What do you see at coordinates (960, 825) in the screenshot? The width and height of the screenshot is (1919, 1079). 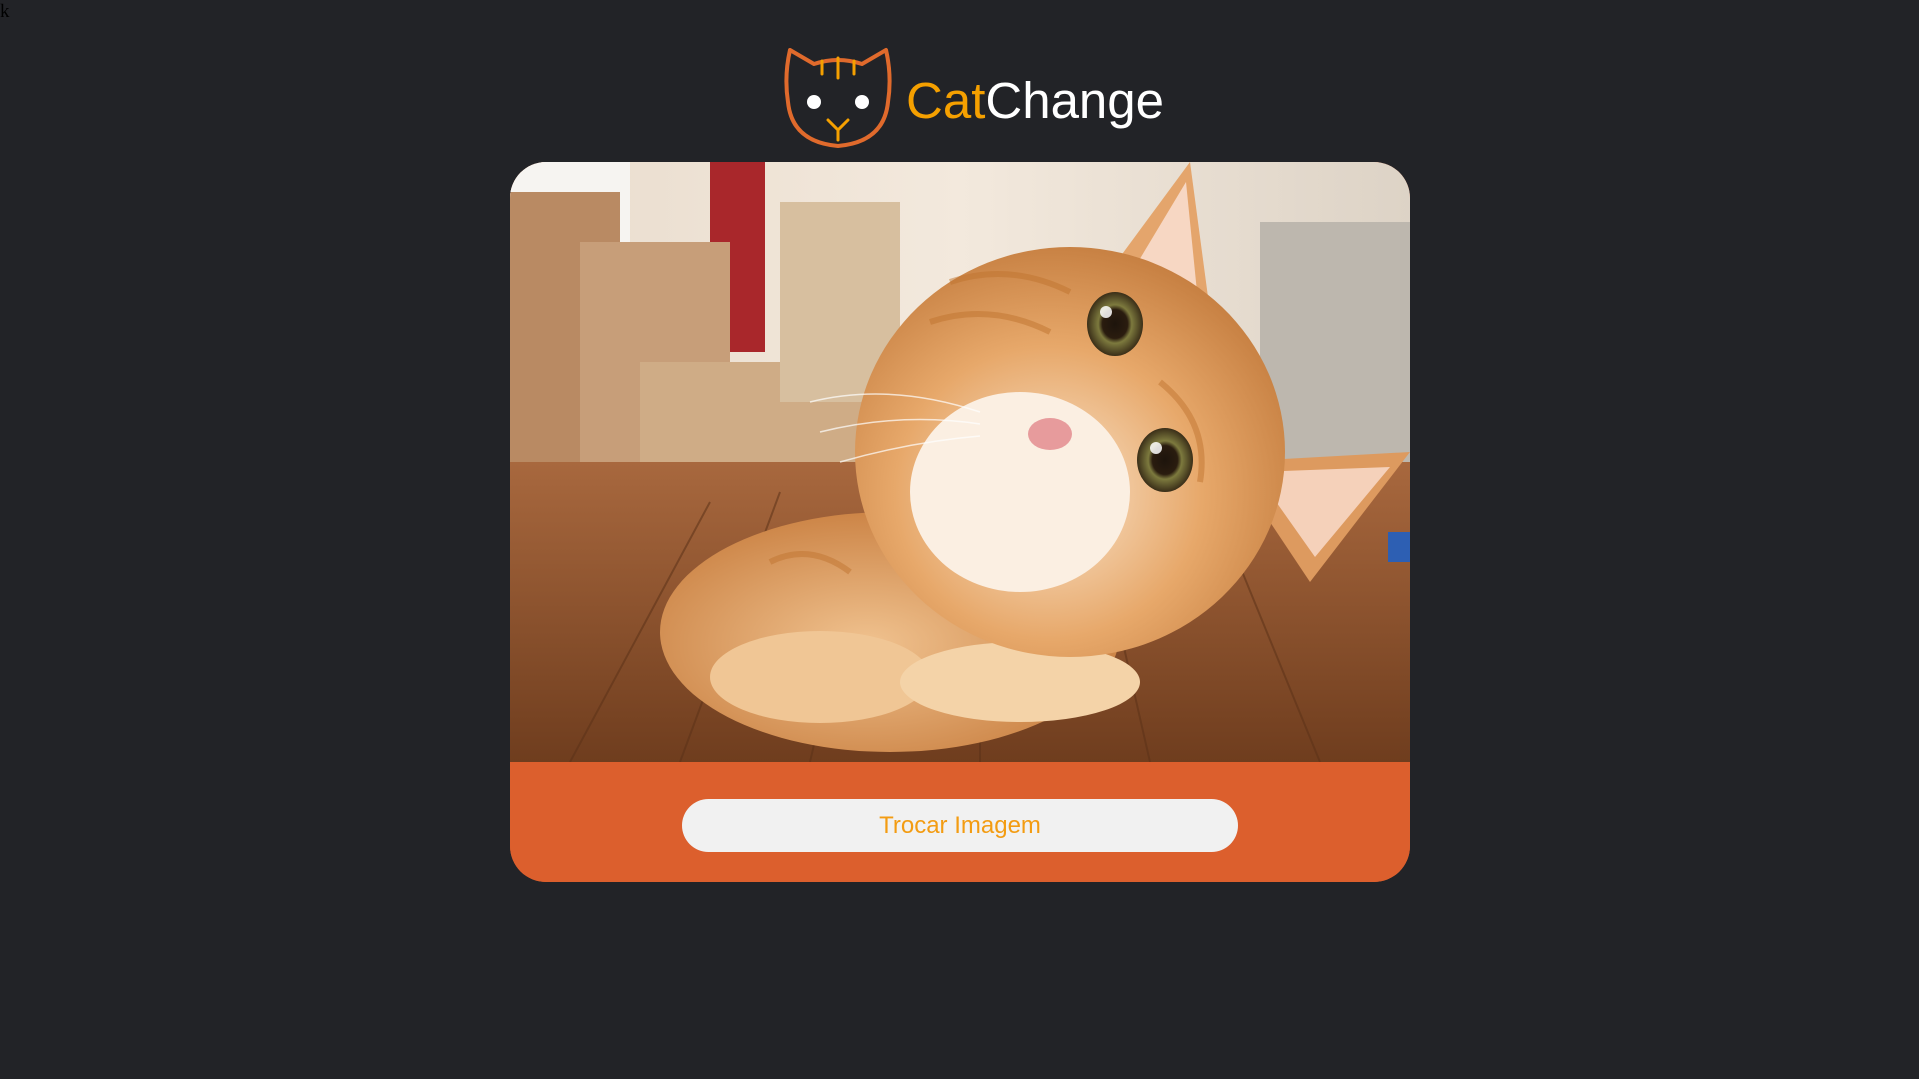 I see `swap-image-button: Trocar Imagem` at bounding box center [960, 825].